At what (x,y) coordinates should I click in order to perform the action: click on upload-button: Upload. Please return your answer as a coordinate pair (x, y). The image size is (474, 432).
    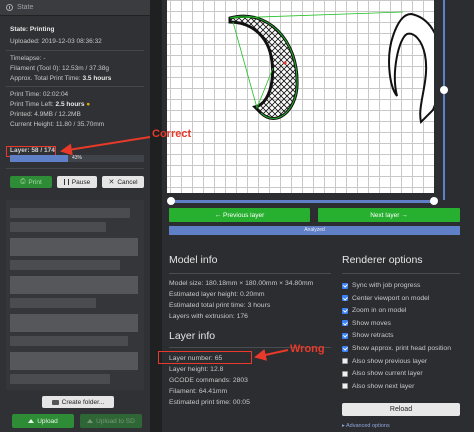
    Looking at the image, I should click on (43, 421).